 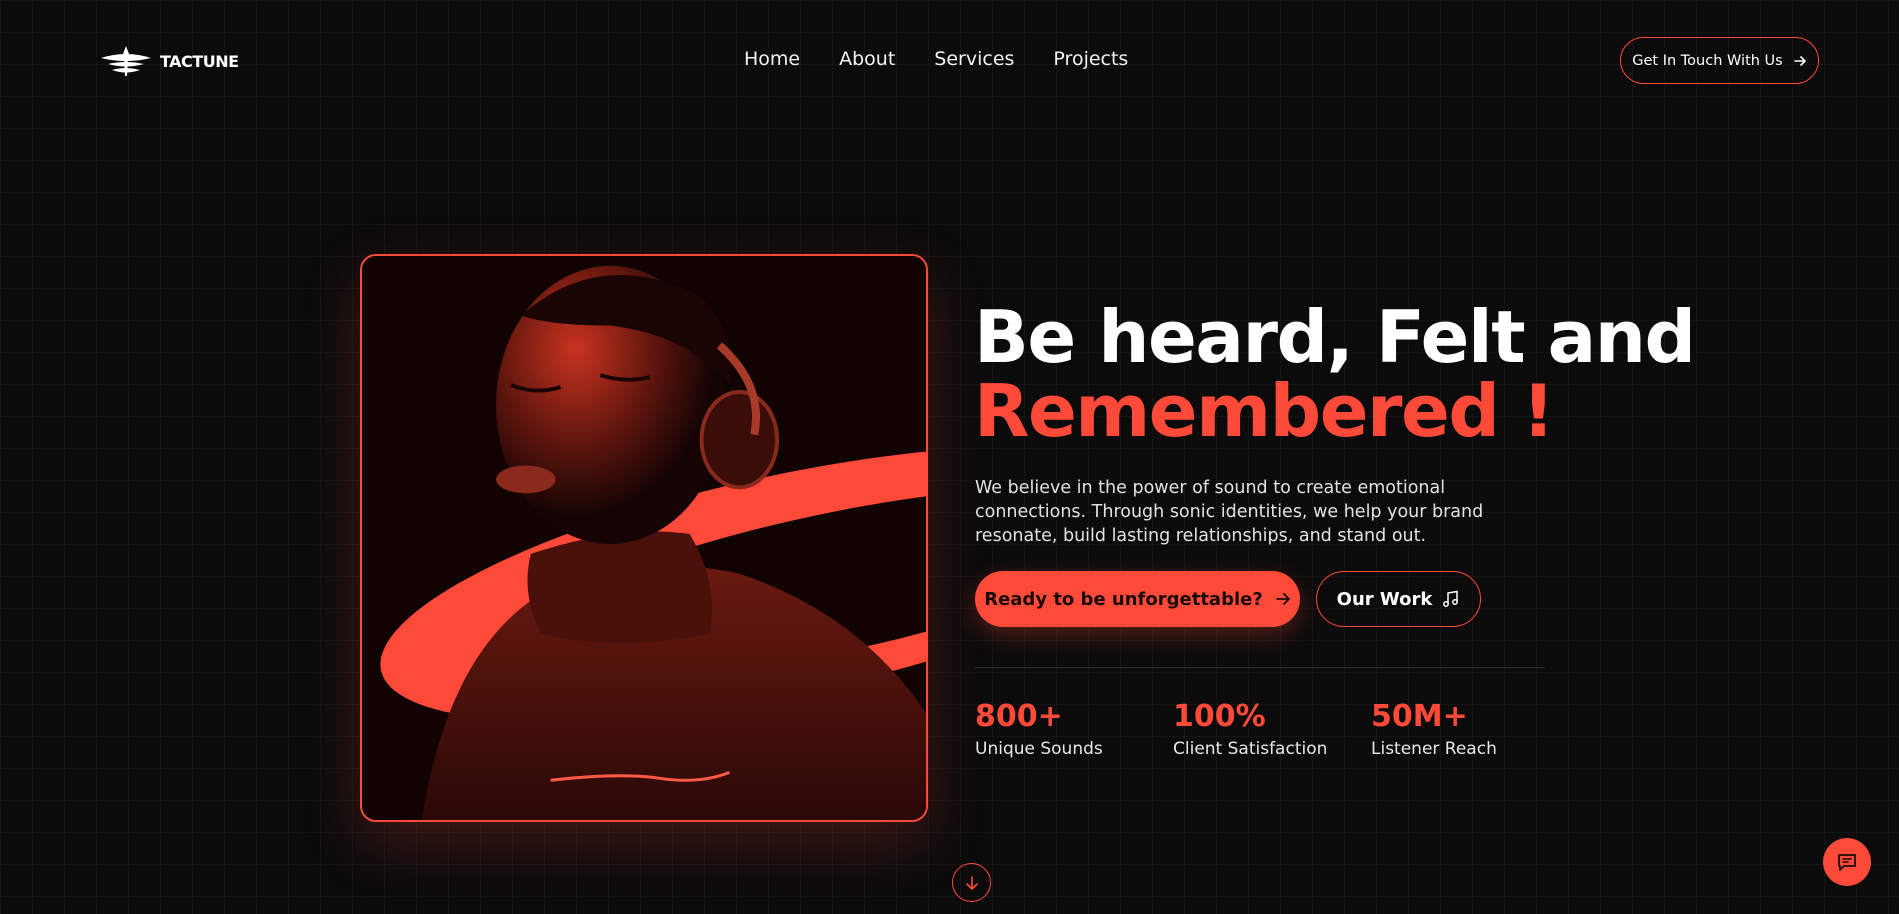 What do you see at coordinates (1219, 716) in the screenshot?
I see `stat-value: 100%` at bounding box center [1219, 716].